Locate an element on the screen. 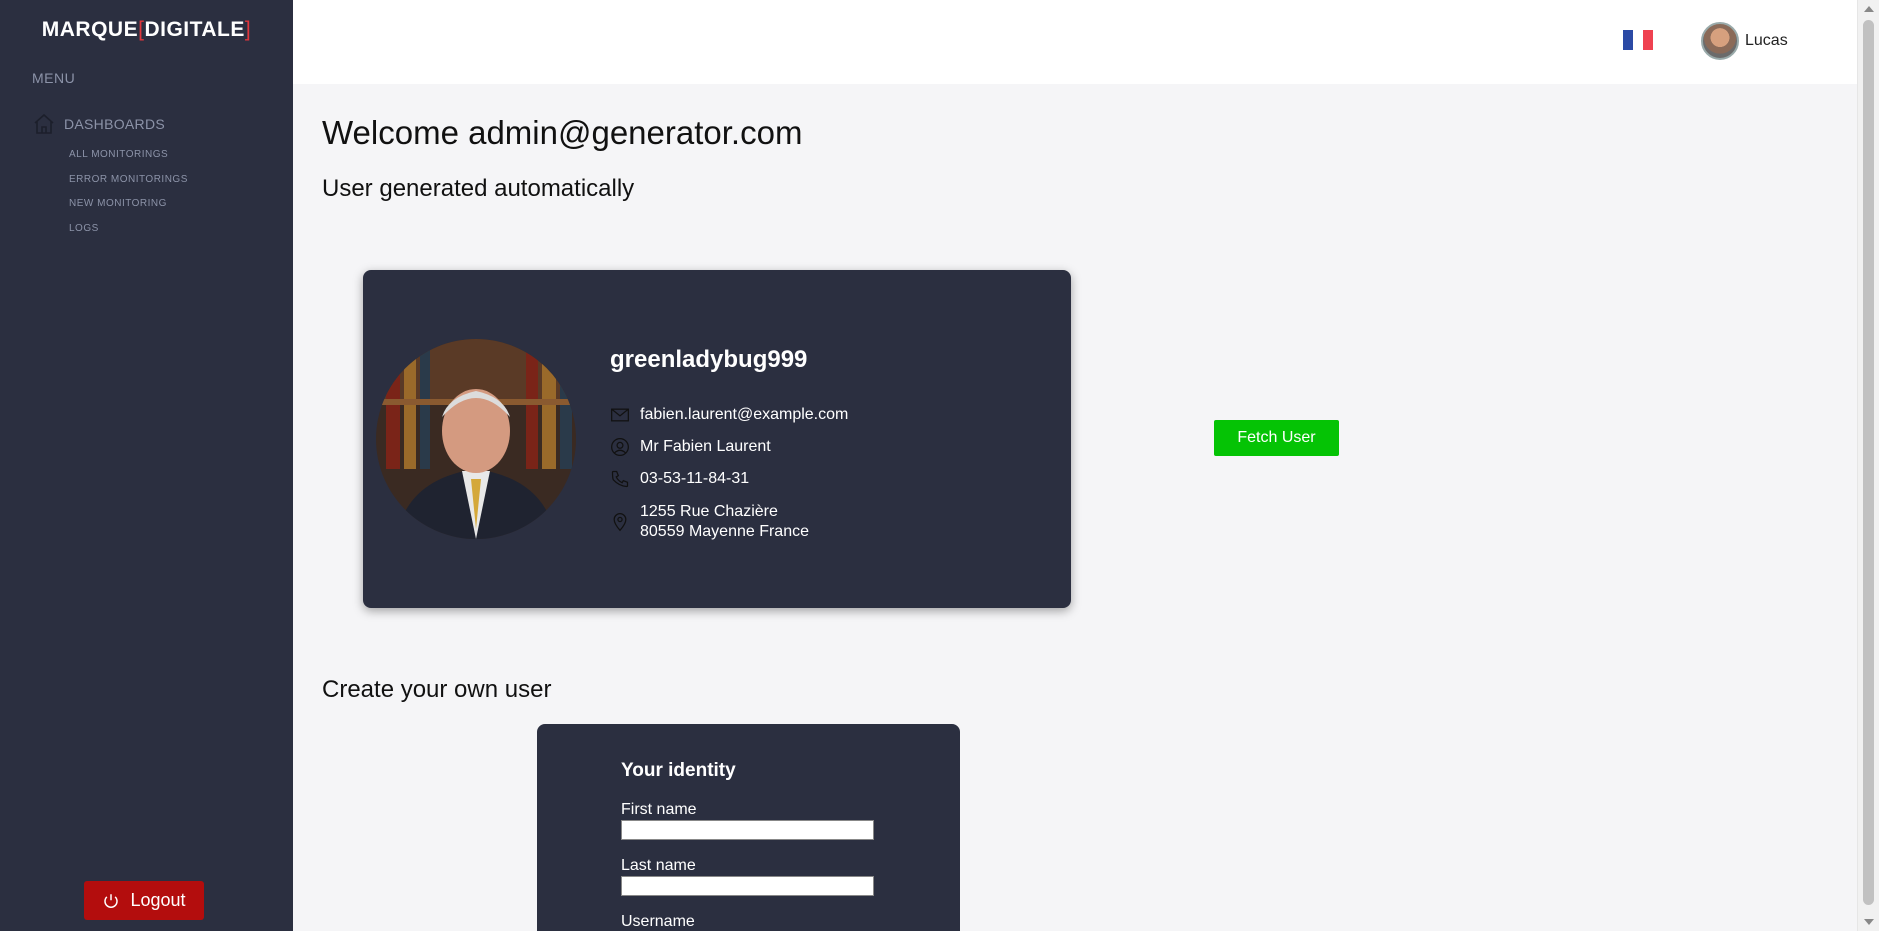 Image resolution: width=1879 pixels, height=931 pixels. brand-bracket-close: ] is located at coordinates (248, 29).